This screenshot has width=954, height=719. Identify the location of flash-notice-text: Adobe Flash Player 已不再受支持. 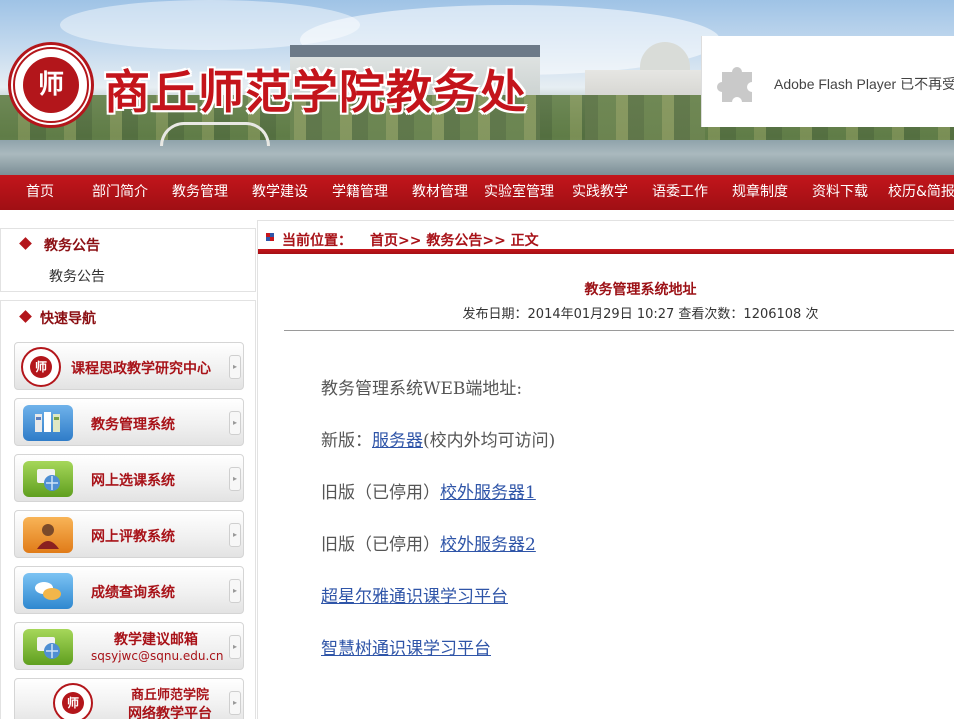
(864, 84).